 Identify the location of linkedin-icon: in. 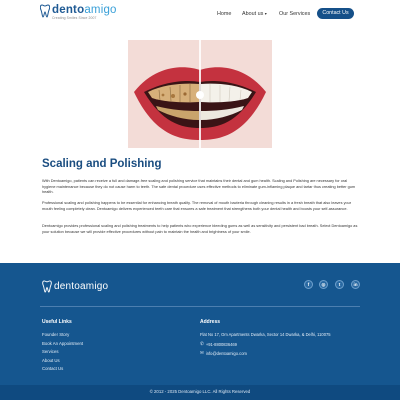
(355, 284).